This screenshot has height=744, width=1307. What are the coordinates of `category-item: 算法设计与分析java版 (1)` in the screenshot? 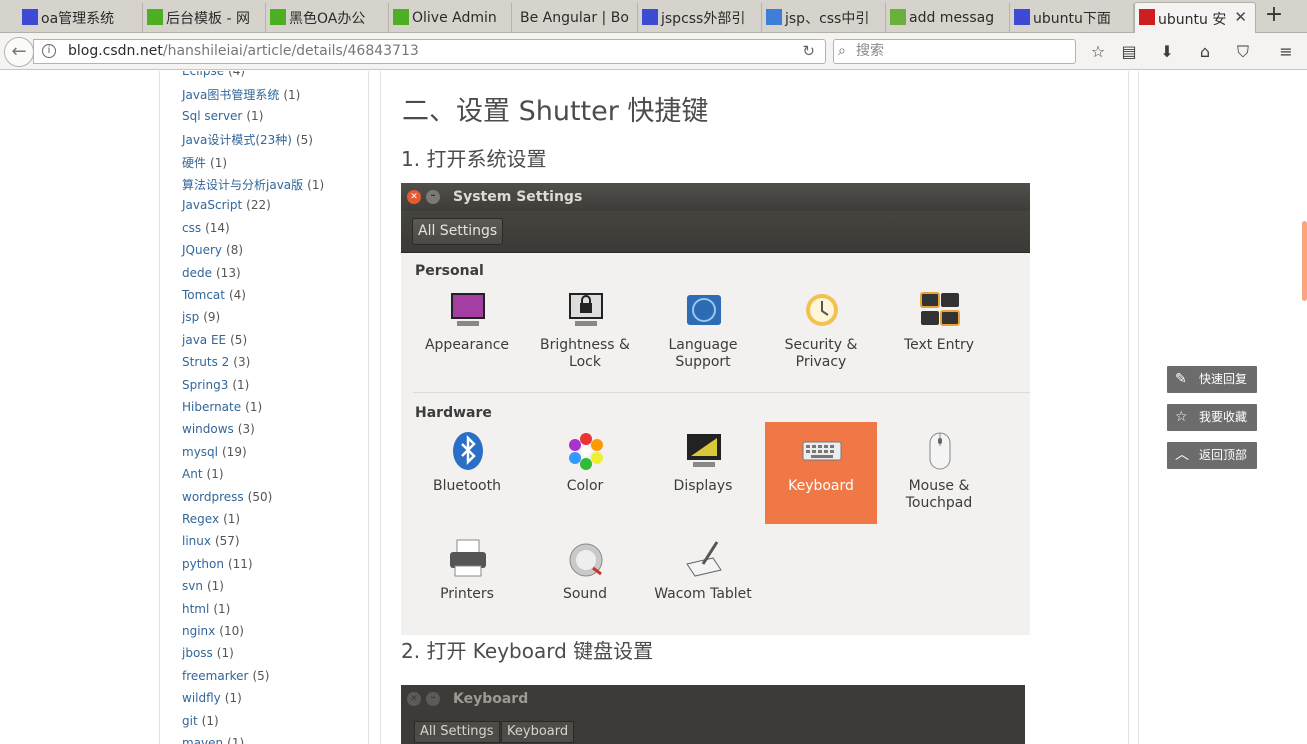 It's located at (253, 184).